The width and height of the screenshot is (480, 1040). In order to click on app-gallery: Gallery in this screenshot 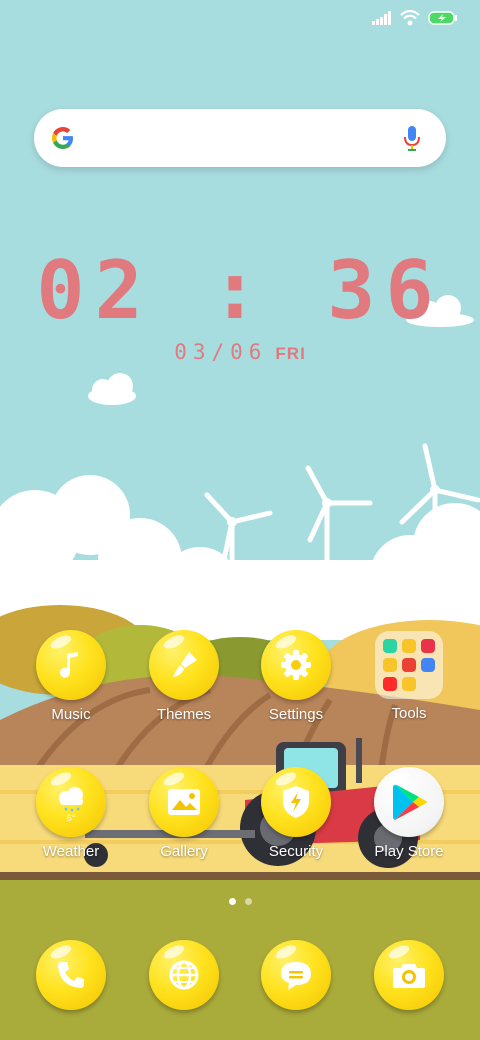, I will do `click(184, 813)`.